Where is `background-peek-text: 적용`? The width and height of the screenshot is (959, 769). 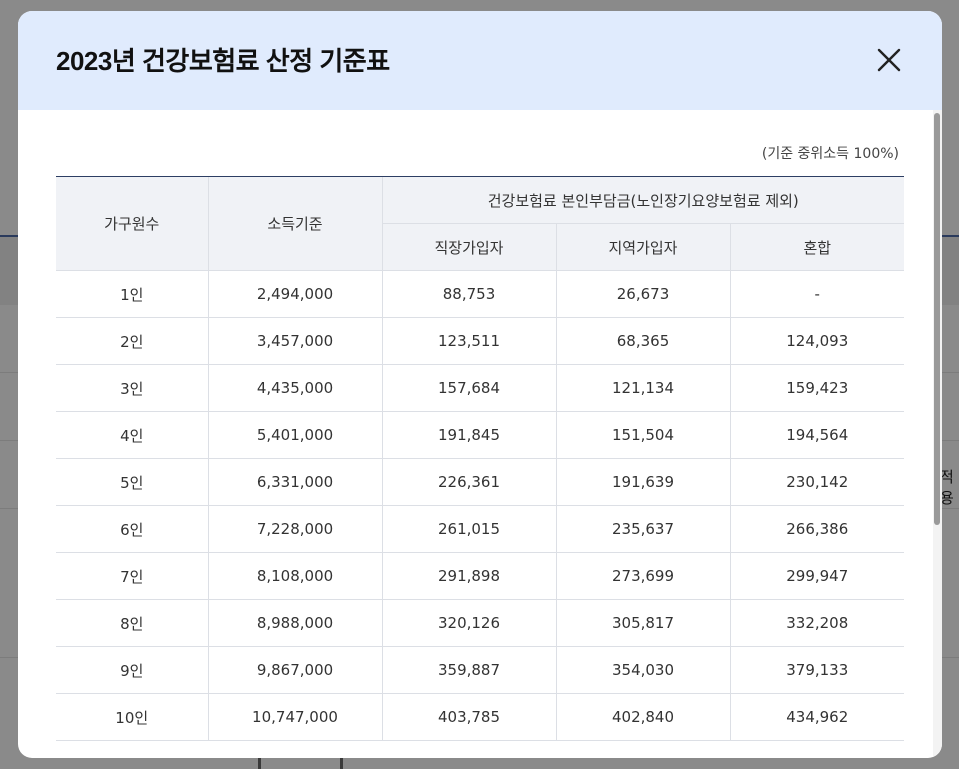 background-peek-text: 적용 is located at coordinates (947, 487).